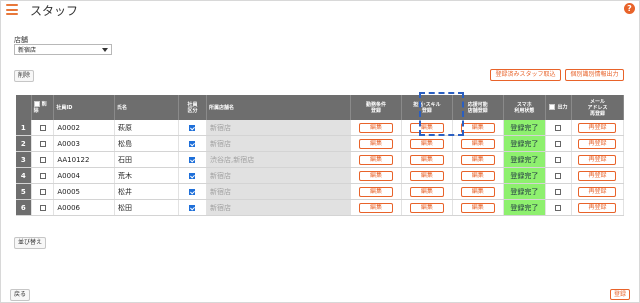 Image resolution: width=640 pixels, height=303 pixels. I want to click on table-row: 1 A0002 萩原 新宿店 編集 編集 編集 登録完了 再登録, so click(320, 128).